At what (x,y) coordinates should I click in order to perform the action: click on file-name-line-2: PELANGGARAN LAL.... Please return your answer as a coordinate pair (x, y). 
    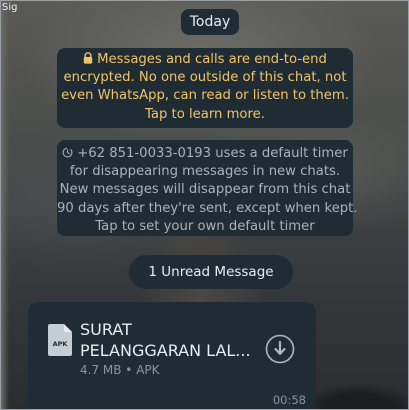
    Looking at the image, I should click on (165, 350).